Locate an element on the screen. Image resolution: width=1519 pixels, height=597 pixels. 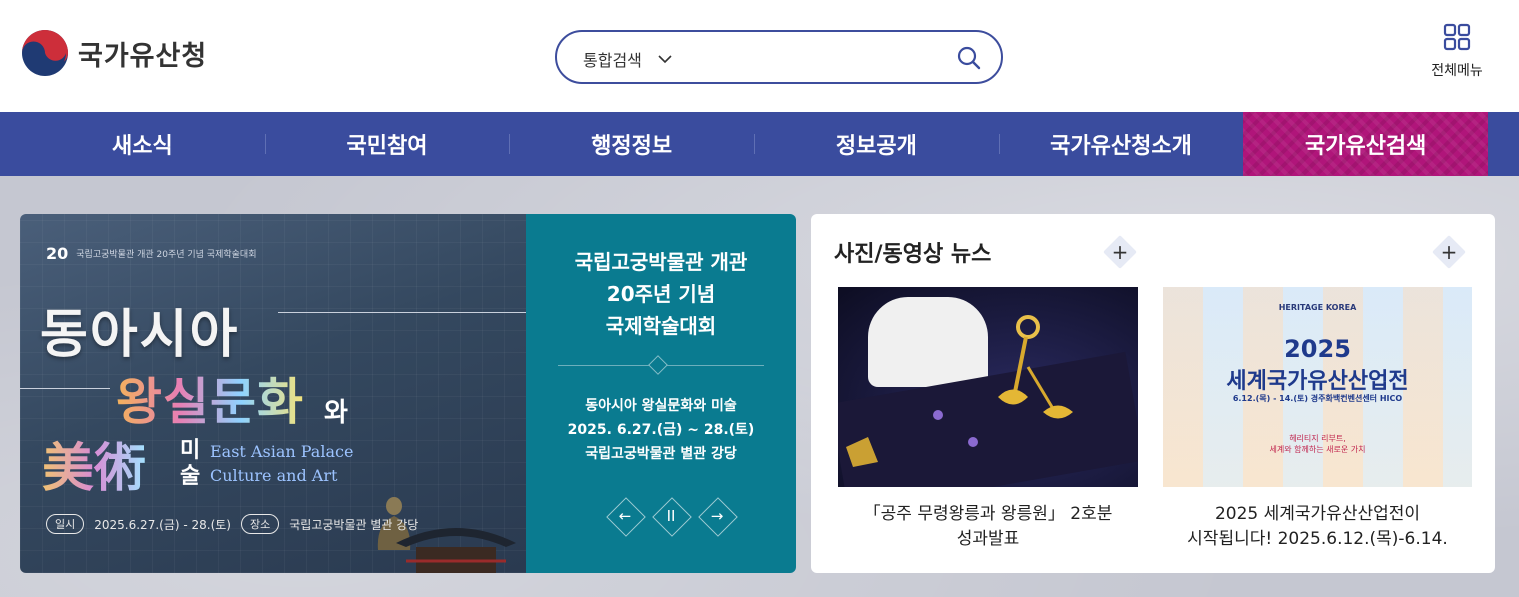
banner-heading-1: 동아시아 is located at coordinates (140, 335).